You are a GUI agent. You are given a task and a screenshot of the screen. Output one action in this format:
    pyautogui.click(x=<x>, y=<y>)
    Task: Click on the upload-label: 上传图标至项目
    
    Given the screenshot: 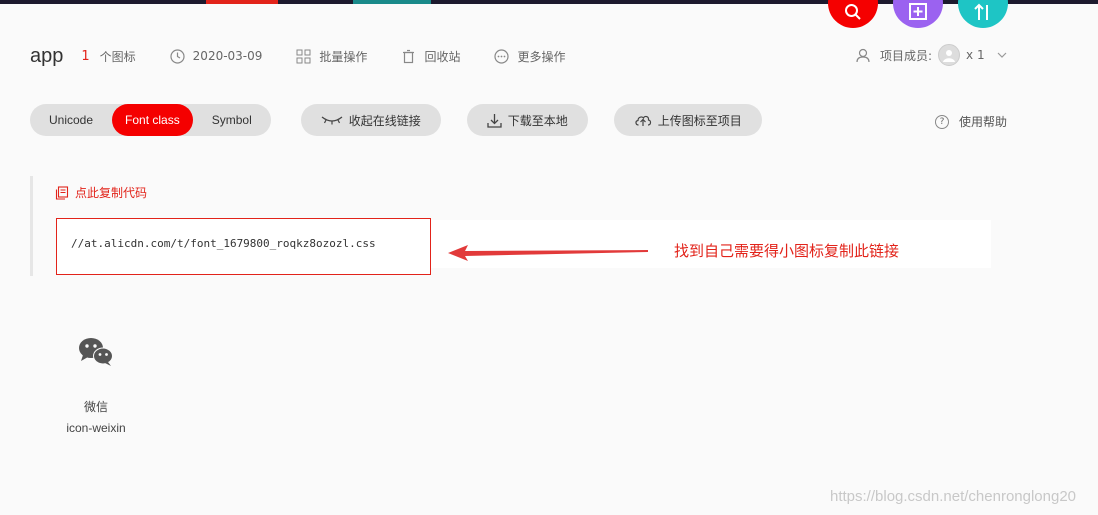 What is the action you would take?
    pyautogui.click(x=699, y=120)
    